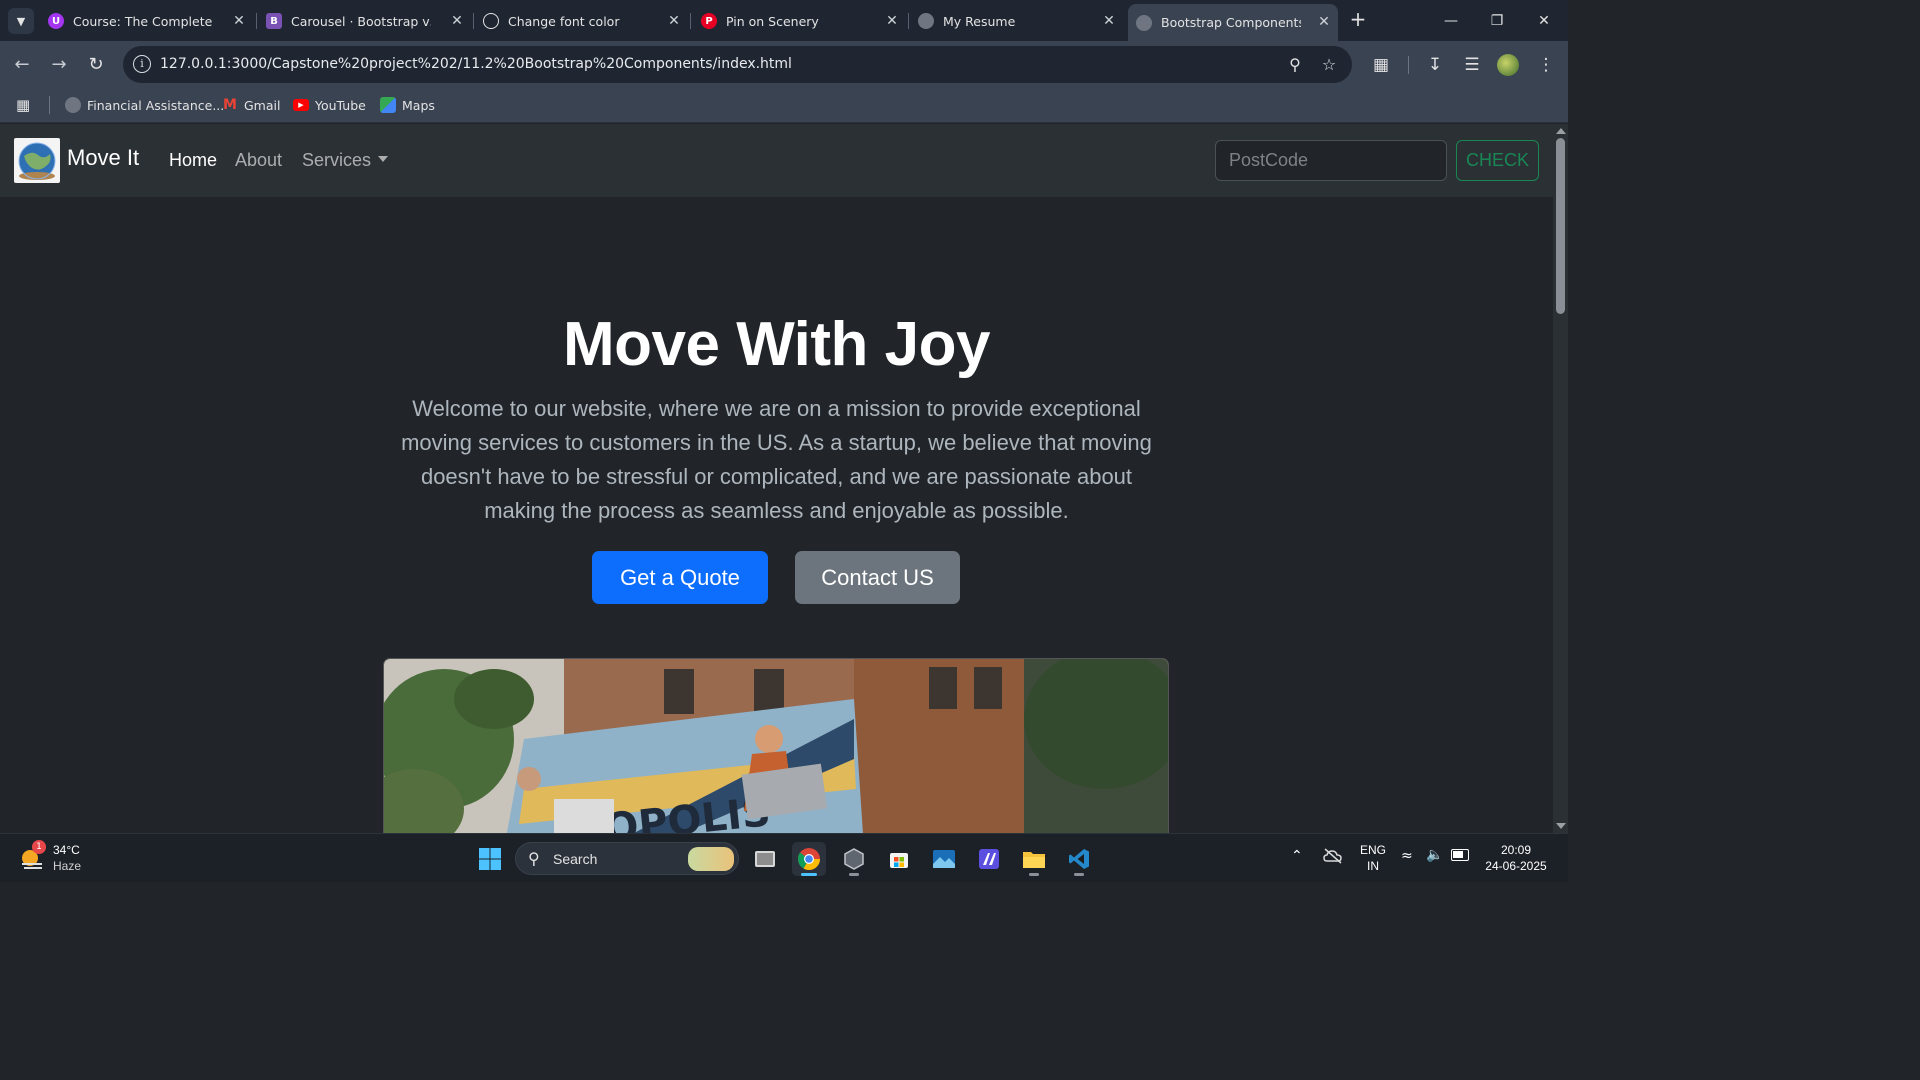 The width and height of the screenshot is (1920, 1080). I want to click on download-icon: ↧, so click(1435, 65).